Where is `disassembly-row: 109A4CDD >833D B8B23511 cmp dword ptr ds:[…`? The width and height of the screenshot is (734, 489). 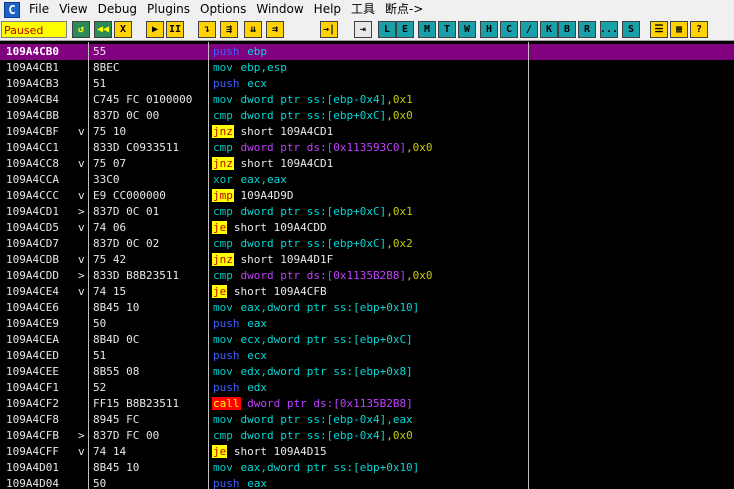
disassembly-row: 109A4CDD >833D B8B23511 cmp dword ptr ds:[… is located at coordinates (367, 276).